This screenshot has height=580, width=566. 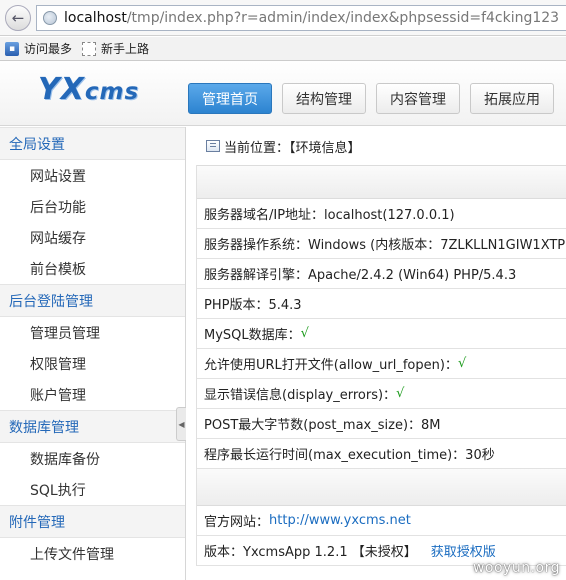 What do you see at coordinates (92, 268) in the screenshot?
I see `sidebar-item-frontend-templates: 前台模板` at bounding box center [92, 268].